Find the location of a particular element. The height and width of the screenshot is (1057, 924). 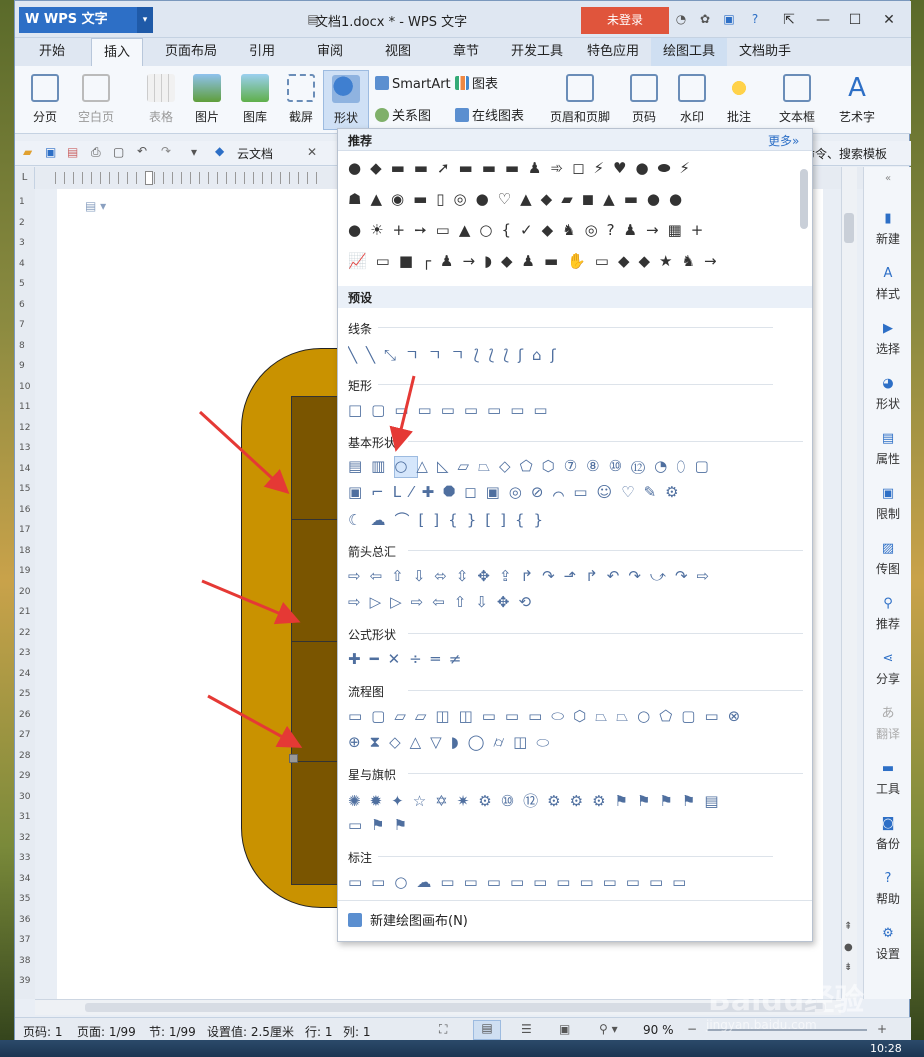

pane-shape: ◕ 形状 is located at coordinates (888, 391).